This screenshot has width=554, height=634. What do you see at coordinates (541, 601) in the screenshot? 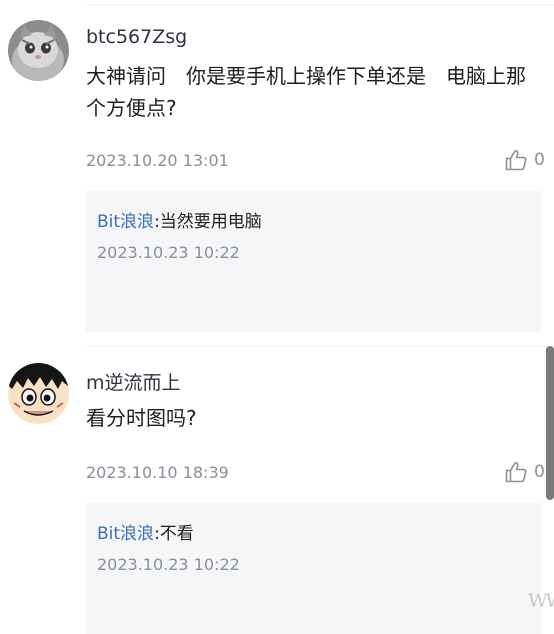
I see `watermark-logo: WW` at bounding box center [541, 601].